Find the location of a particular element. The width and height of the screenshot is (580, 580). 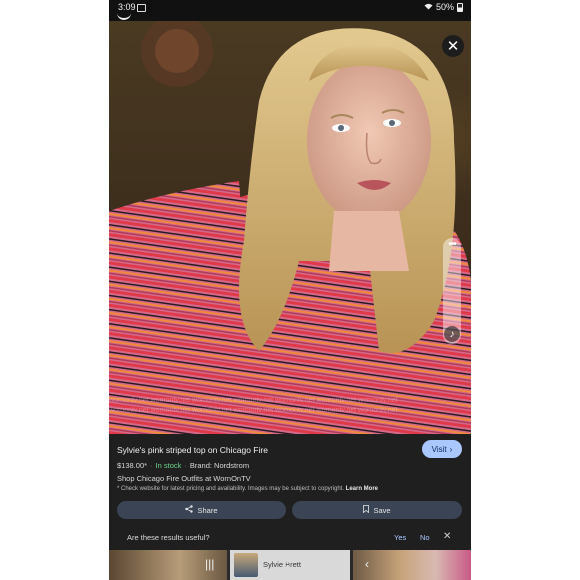

learn-more-link: Learn More is located at coordinates (362, 489).